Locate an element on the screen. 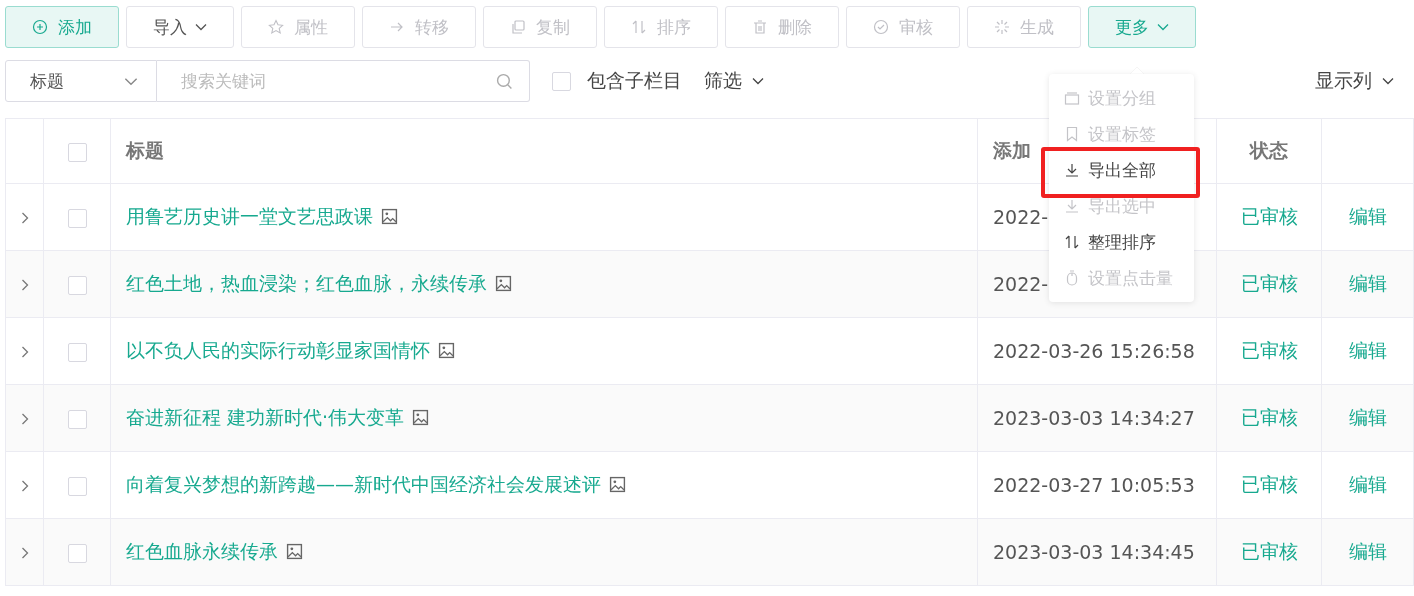 The image size is (1414, 596). toolbar-button: 更多 is located at coordinates (1142, 27).